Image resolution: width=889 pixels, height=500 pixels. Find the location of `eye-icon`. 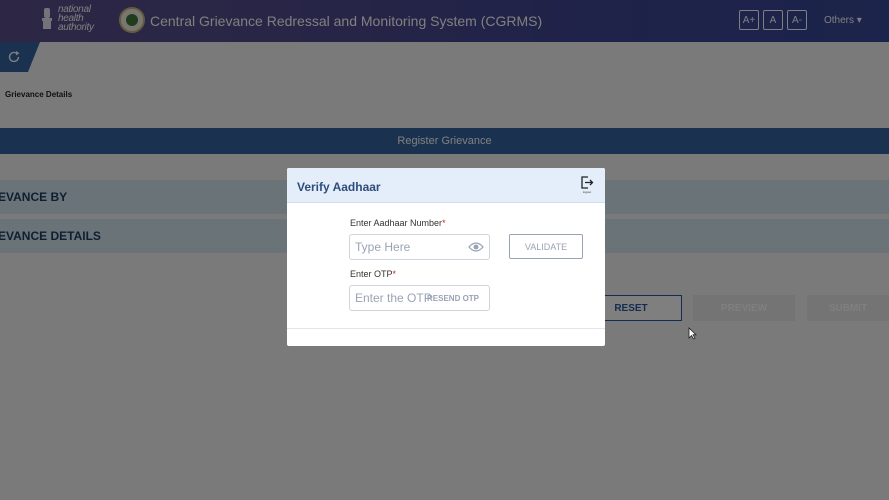

eye-icon is located at coordinates (476, 247).